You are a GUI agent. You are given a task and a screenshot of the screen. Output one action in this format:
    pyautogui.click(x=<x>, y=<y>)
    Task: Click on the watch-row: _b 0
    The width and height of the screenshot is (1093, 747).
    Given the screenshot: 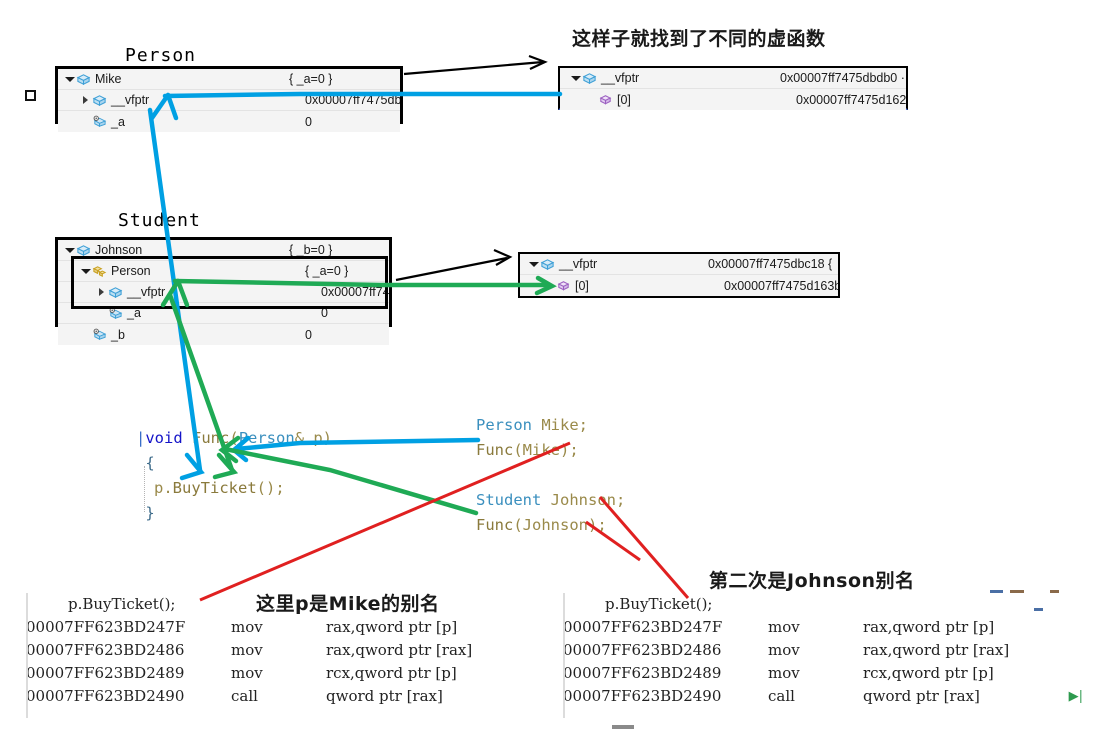 What is the action you would take?
    pyautogui.click(x=223, y=334)
    